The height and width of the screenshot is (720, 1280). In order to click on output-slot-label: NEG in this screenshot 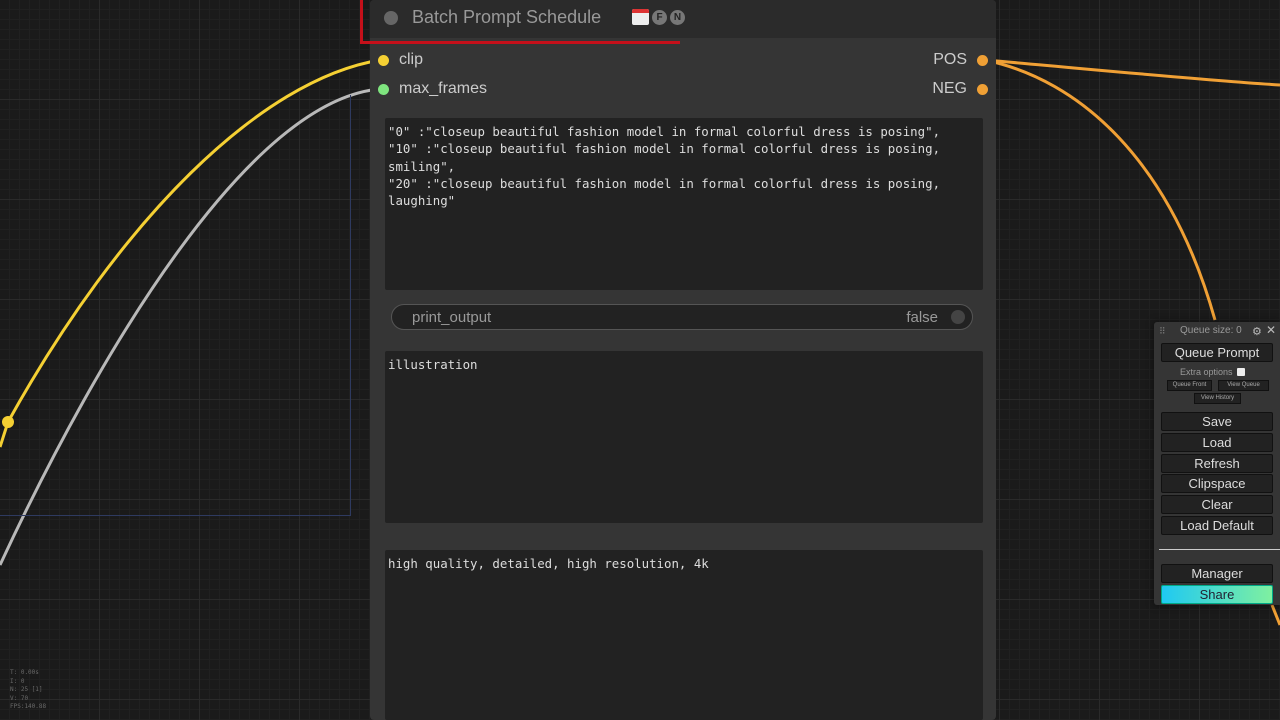, I will do `click(949, 88)`.